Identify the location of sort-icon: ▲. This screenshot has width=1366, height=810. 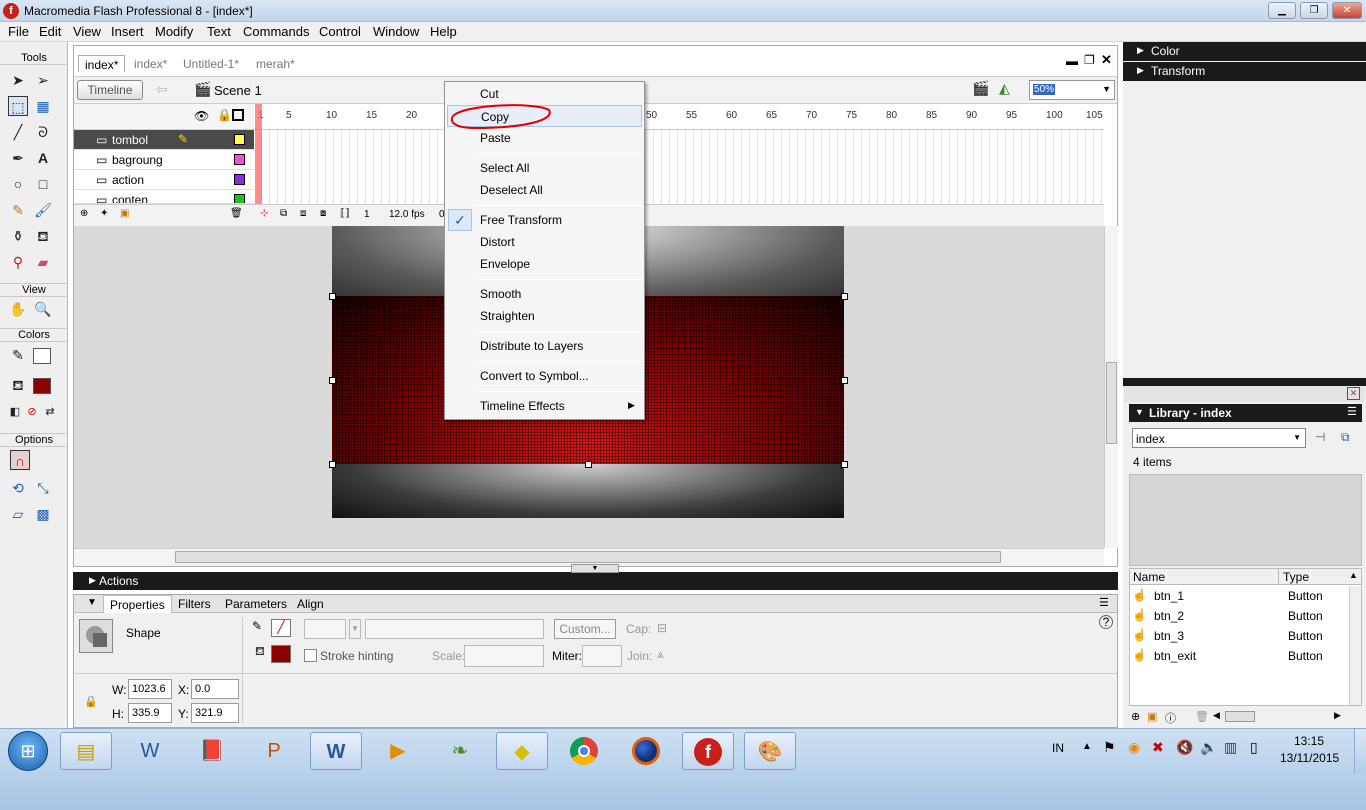
(1353, 575).